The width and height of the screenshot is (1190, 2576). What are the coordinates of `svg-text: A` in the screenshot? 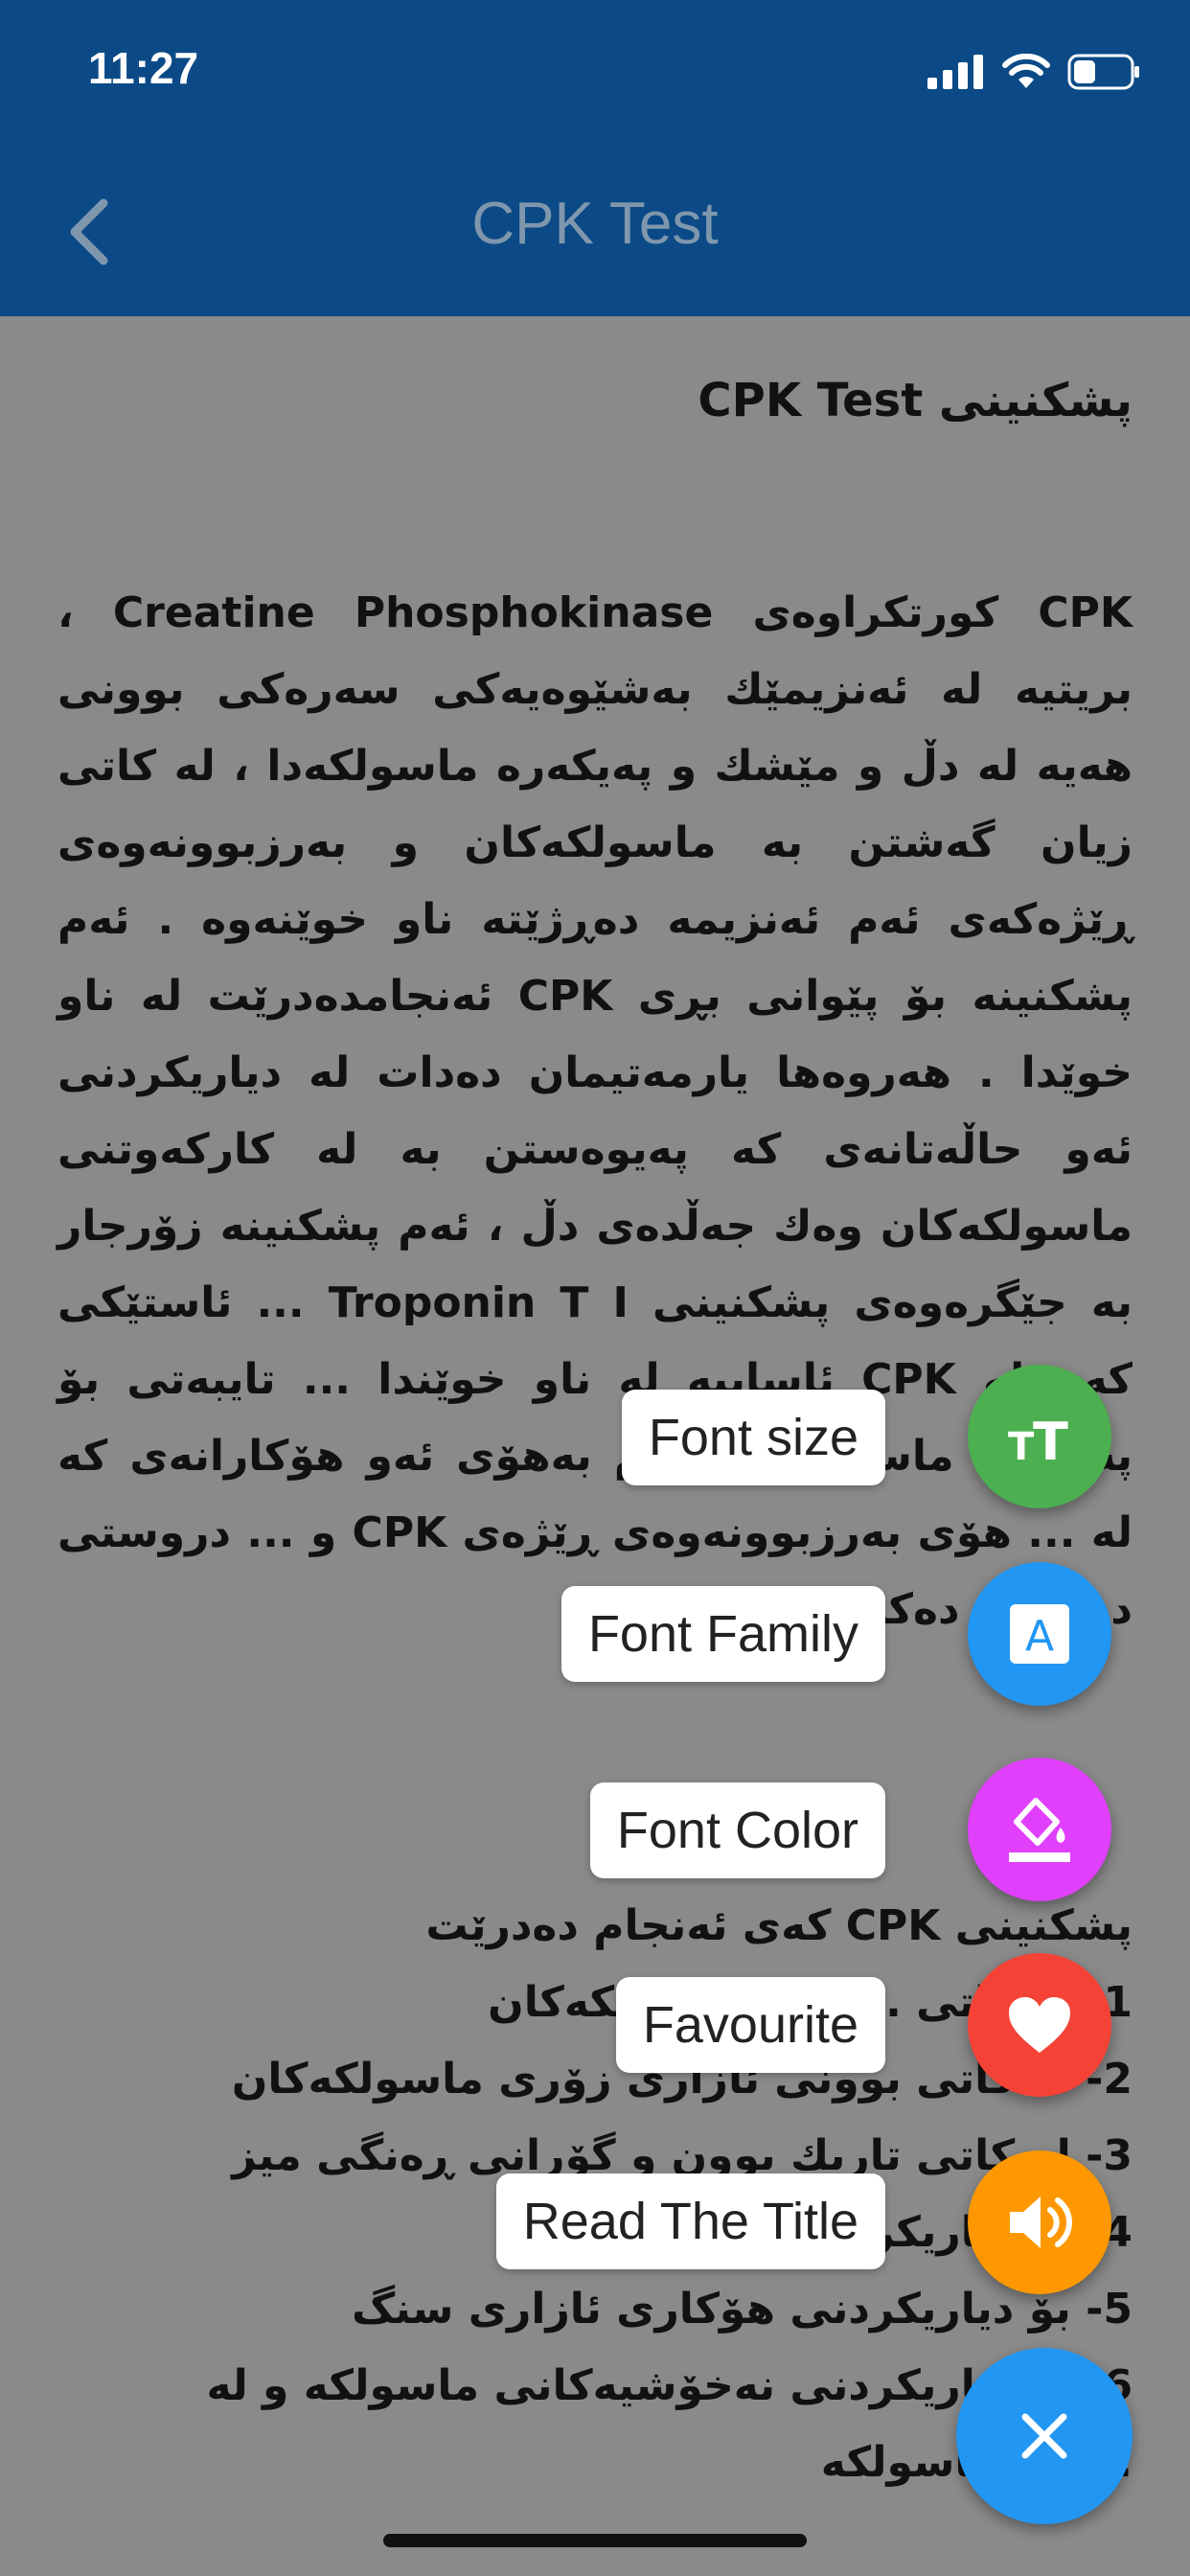 It's located at (1039, 1636).